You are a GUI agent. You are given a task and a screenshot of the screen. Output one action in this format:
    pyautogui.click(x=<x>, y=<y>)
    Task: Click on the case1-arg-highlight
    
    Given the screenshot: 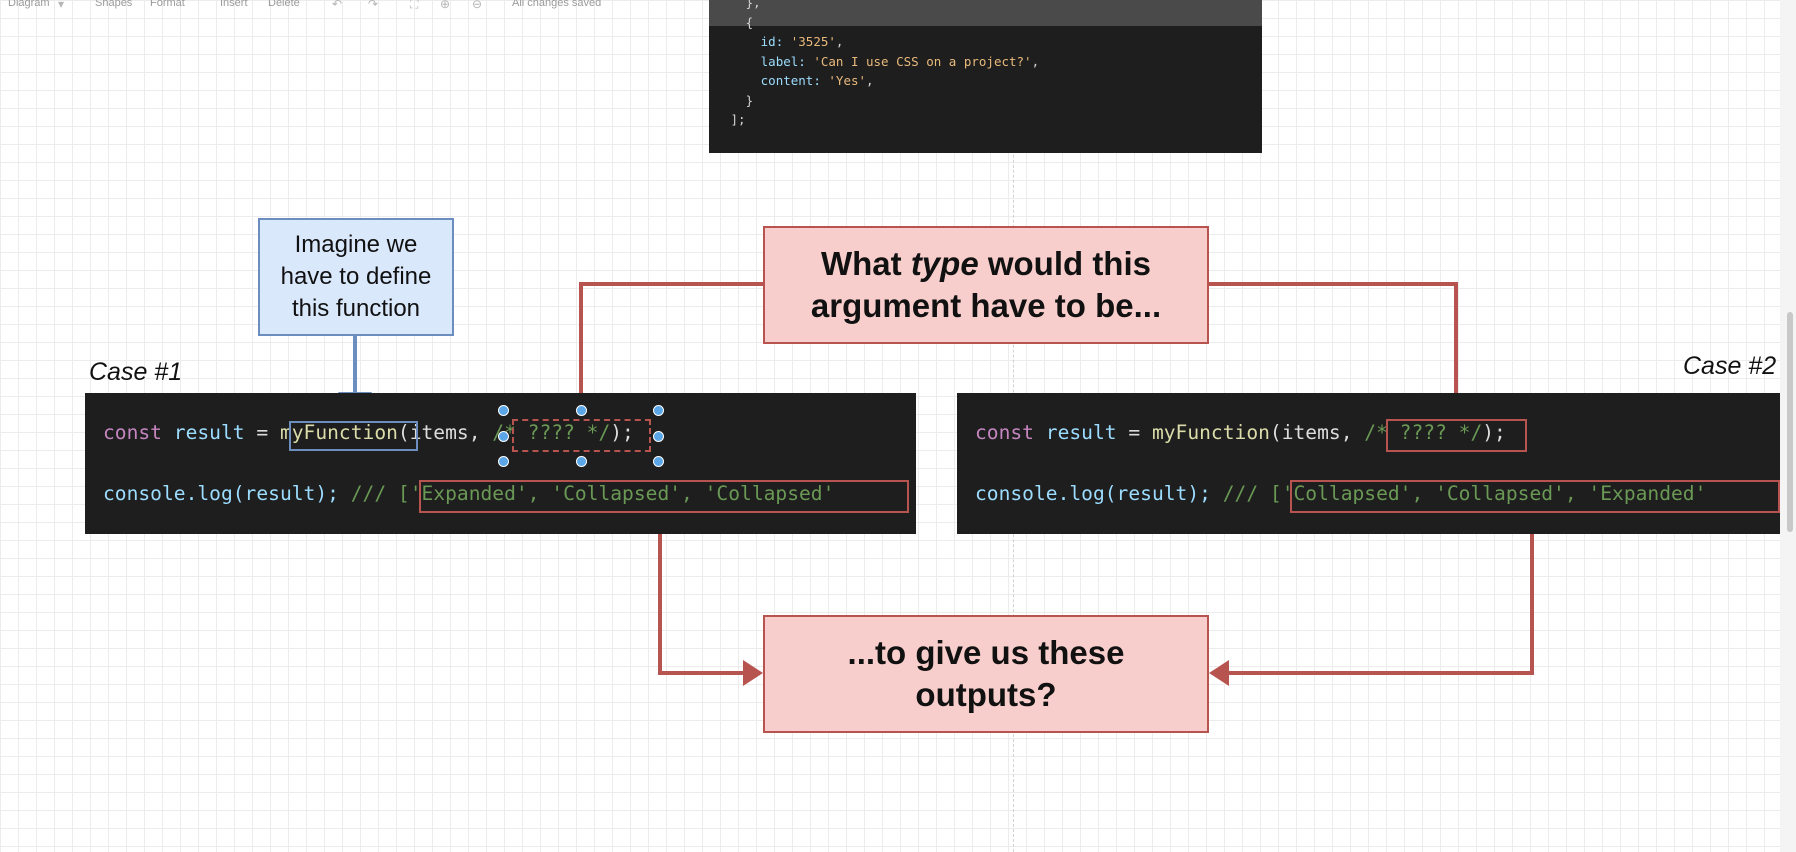 What is the action you would take?
    pyautogui.click(x=581, y=435)
    